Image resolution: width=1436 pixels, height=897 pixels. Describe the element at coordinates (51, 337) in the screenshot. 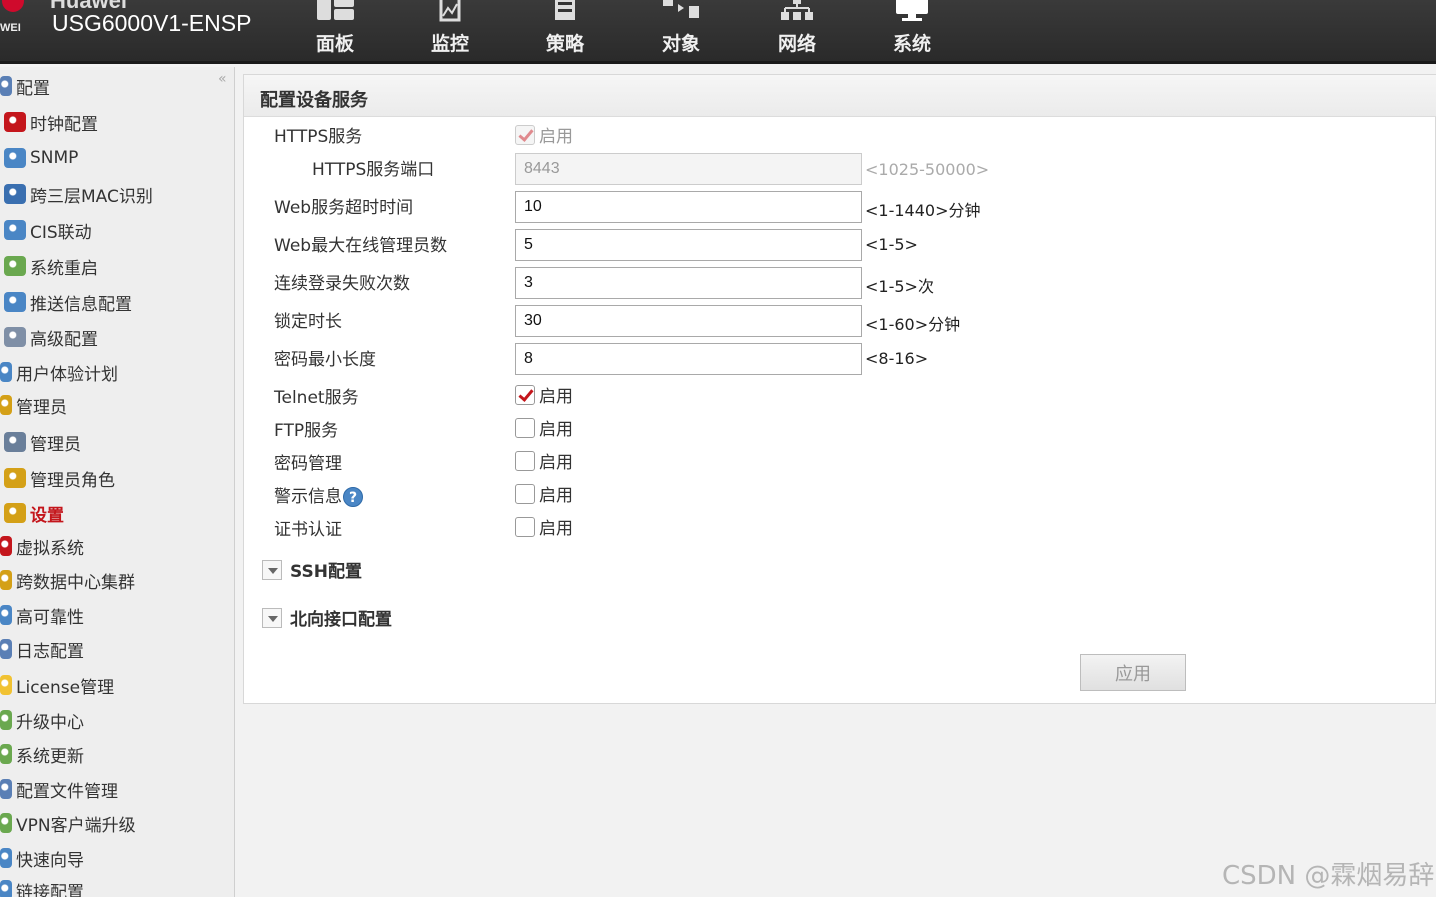

I see `sidebar-item: 高级配置` at that location.